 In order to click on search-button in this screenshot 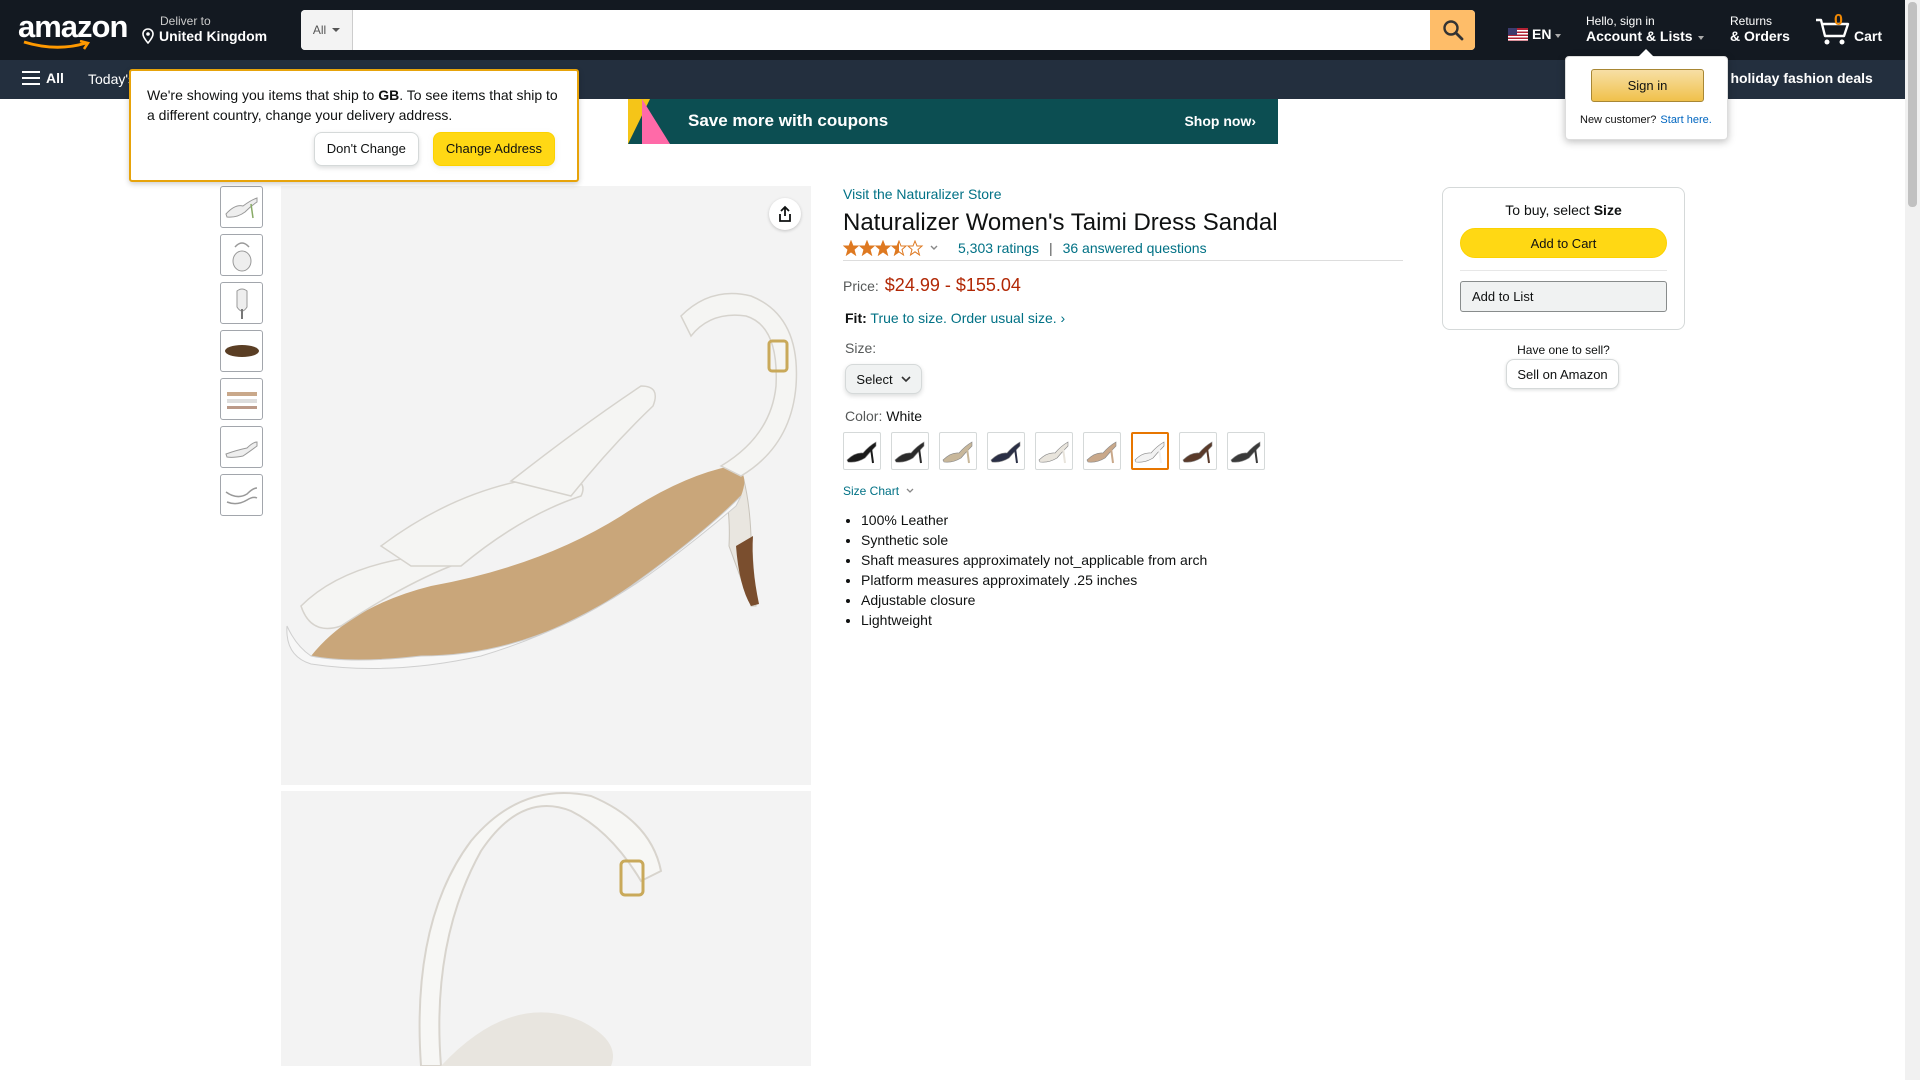, I will do `click(1452, 30)`.